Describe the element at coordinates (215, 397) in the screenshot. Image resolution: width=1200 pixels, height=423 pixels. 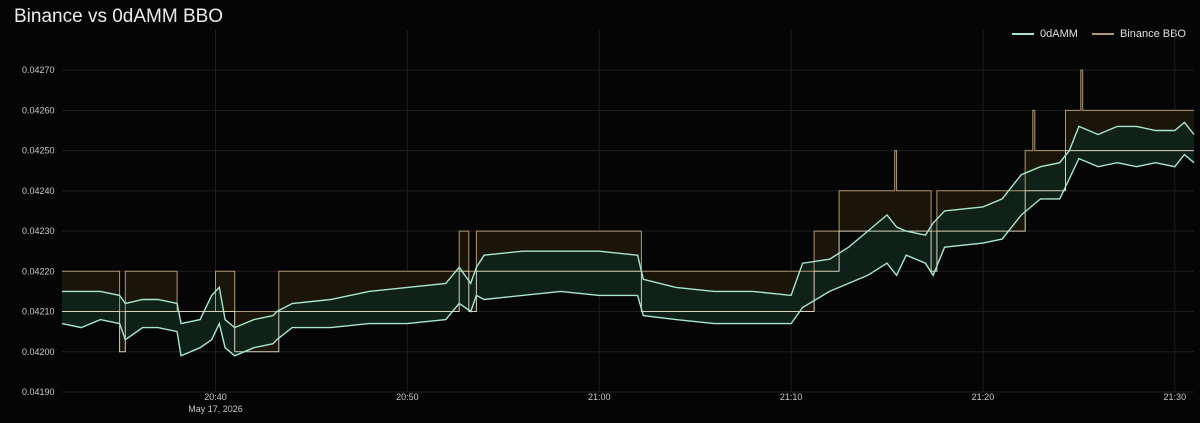
I see `x-tick-label: 20:40` at that location.